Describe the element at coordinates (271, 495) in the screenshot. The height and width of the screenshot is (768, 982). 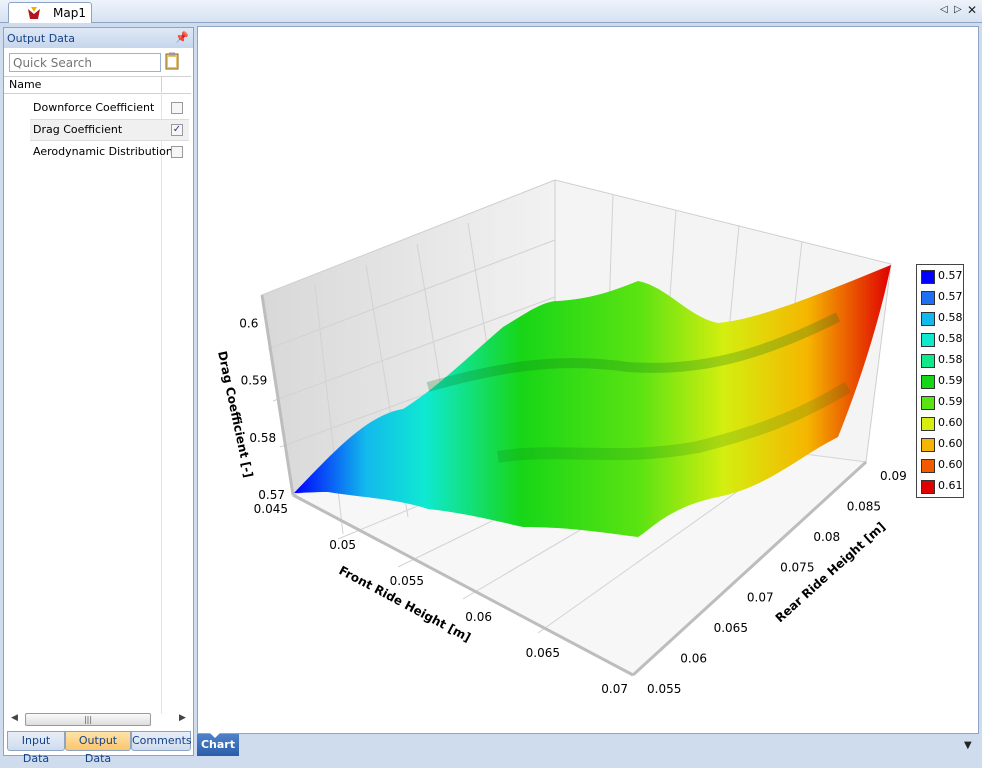
I see `z-tick-label: 0.57` at that location.